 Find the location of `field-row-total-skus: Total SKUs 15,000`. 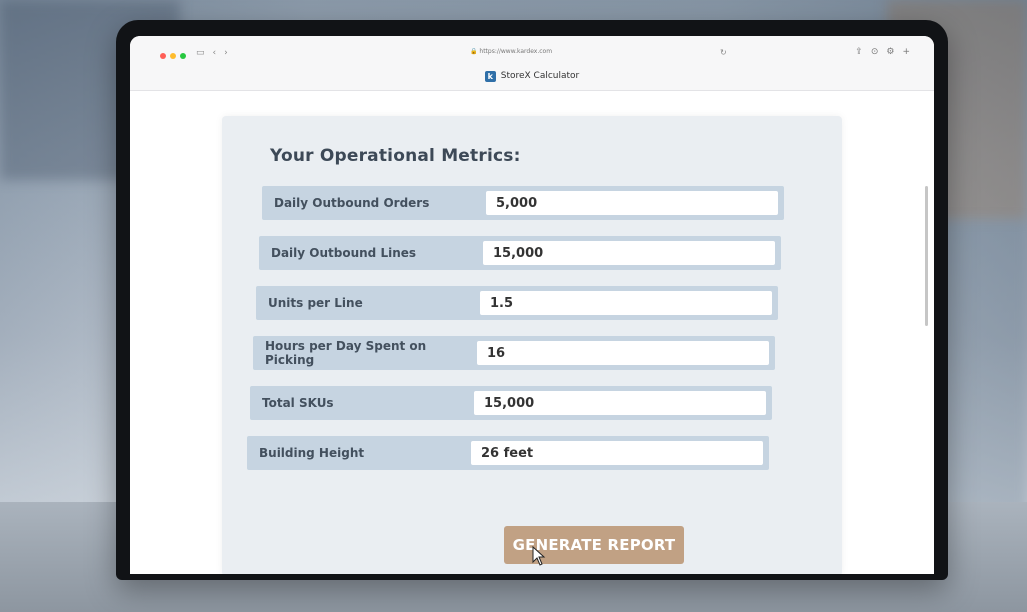

field-row-total-skus: Total SKUs 15,000 is located at coordinates (511, 403).